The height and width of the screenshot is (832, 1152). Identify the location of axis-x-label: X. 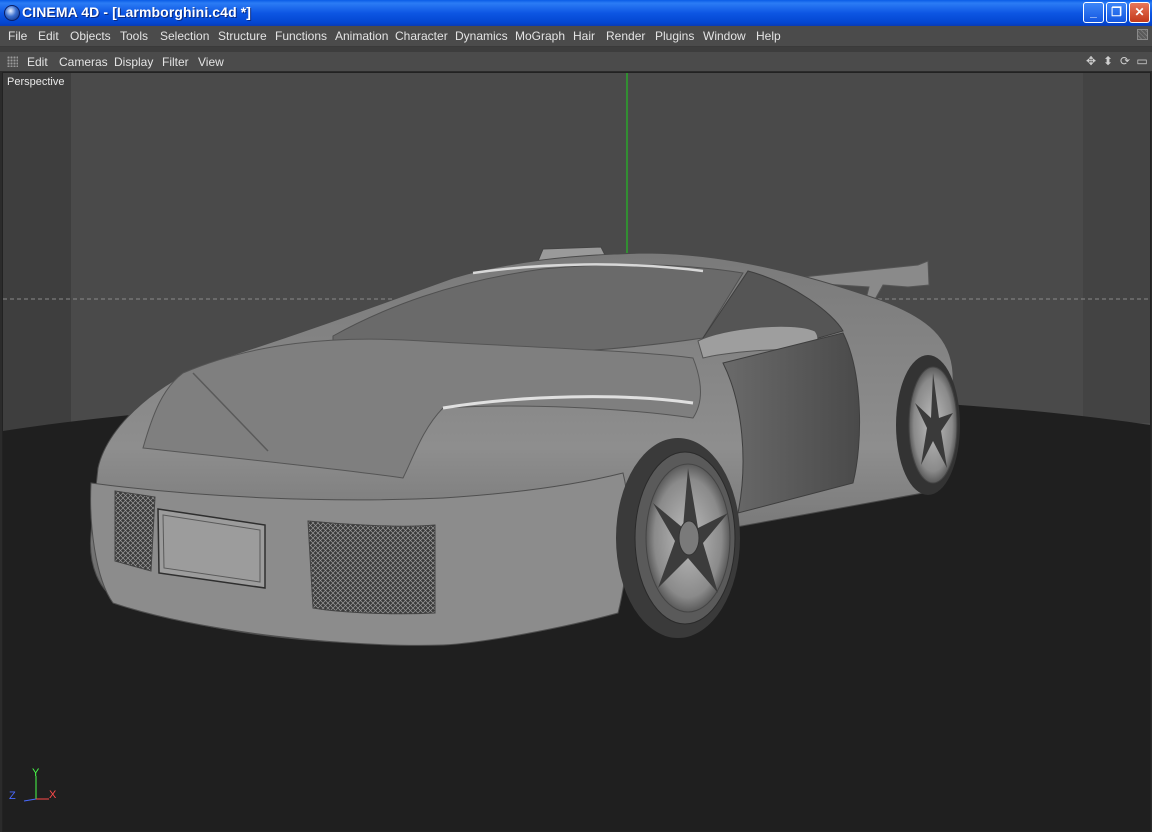
(53, 795).